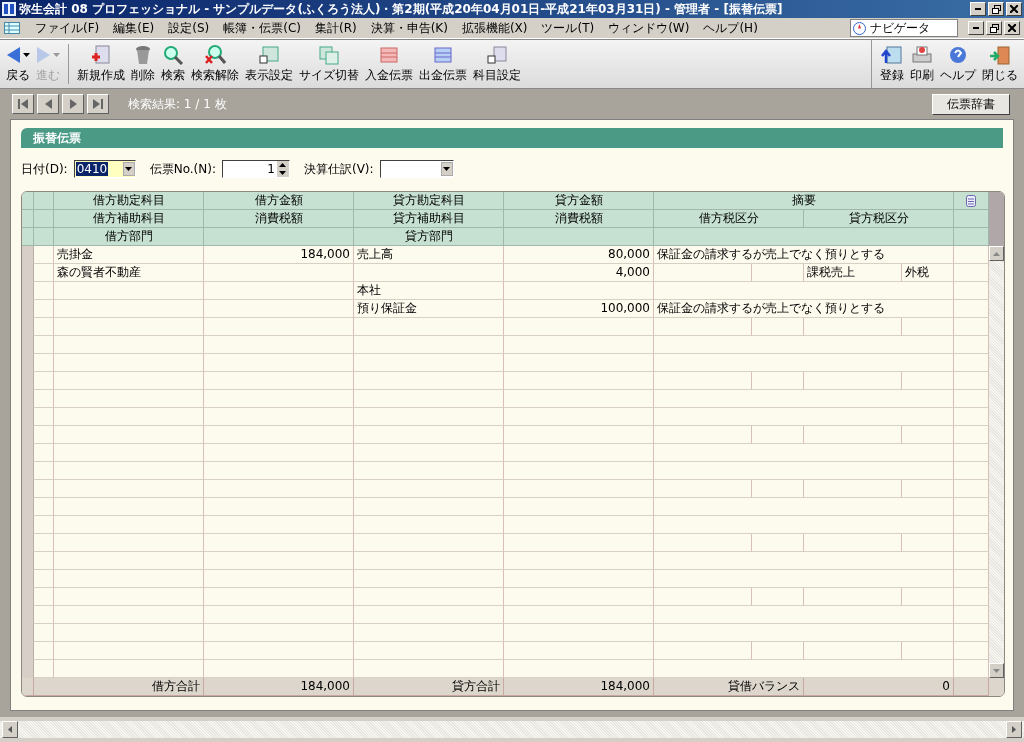  What do you see at coordinates (269, 64) in the screenshot?
I see `toolbar-button: 表示設定` at bounding box center [269, 64].